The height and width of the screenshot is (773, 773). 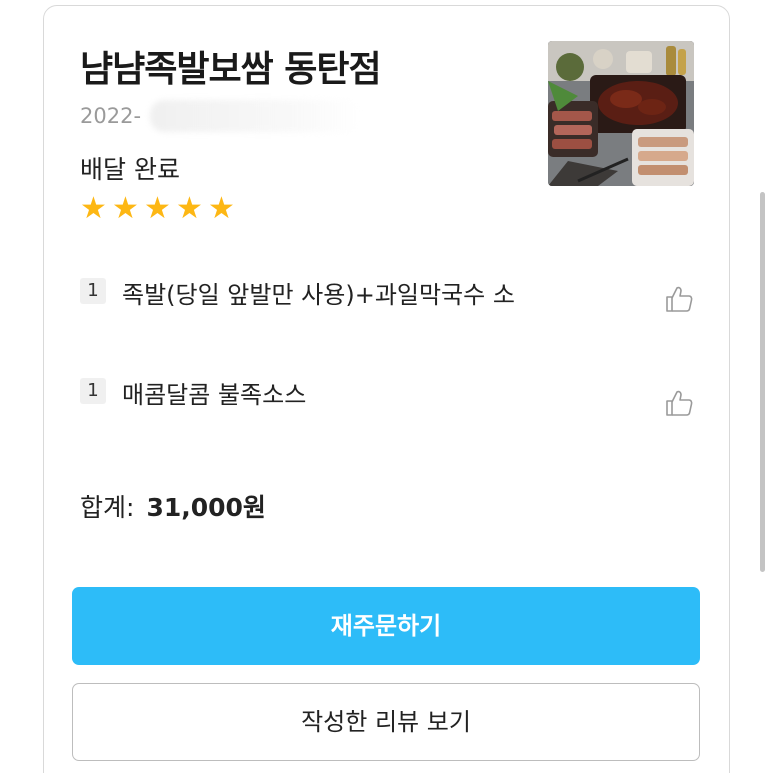 What do you see at coordinates (386, 722) in the screenshot?
I see `view-review-button: 작성한 리뷰 보기` at bounding box center [386, 722].